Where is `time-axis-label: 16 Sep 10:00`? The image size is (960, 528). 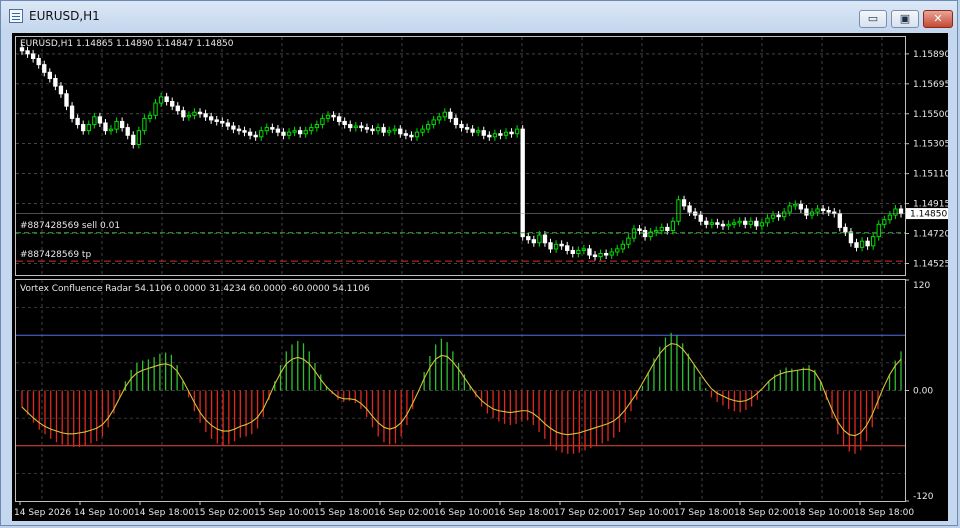
time-axis-label: 16 Sep 10:00 is located at coordinates (464, 513).